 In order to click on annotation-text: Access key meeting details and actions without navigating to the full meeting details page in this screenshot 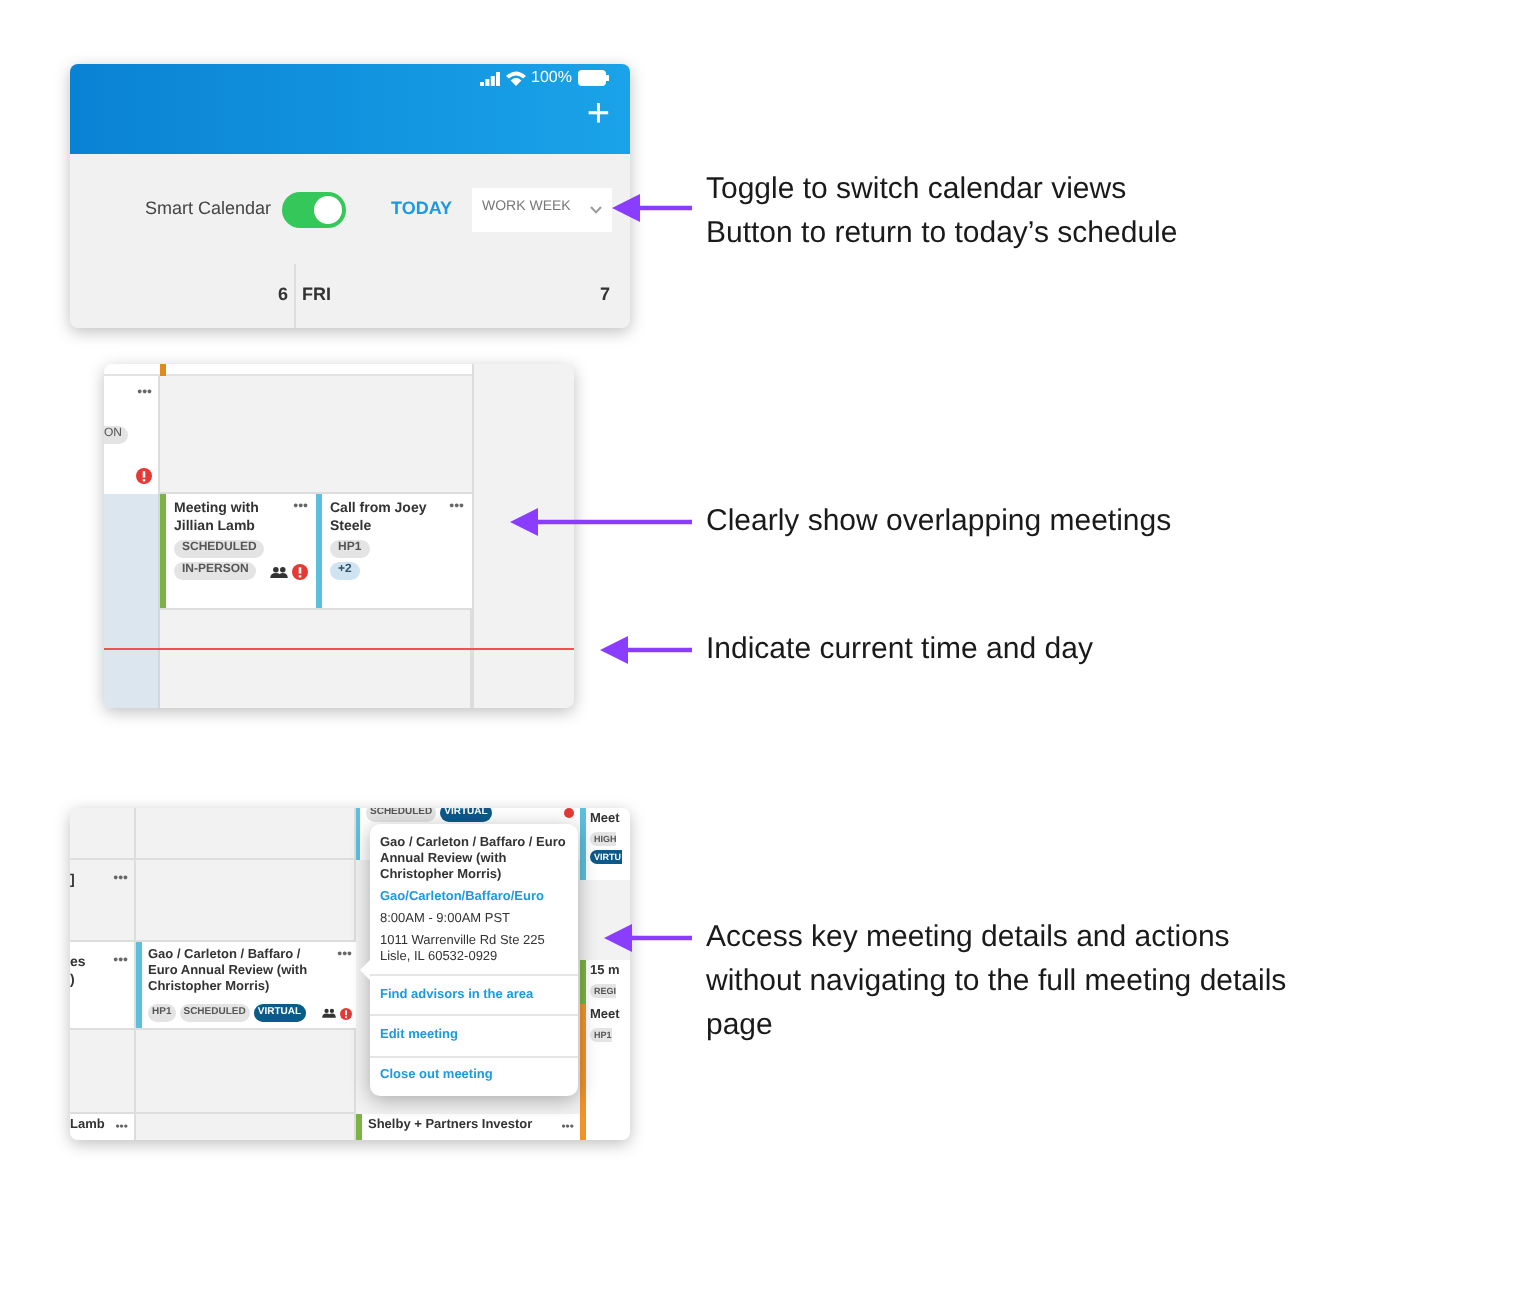, I will do `click(997, 982)`.